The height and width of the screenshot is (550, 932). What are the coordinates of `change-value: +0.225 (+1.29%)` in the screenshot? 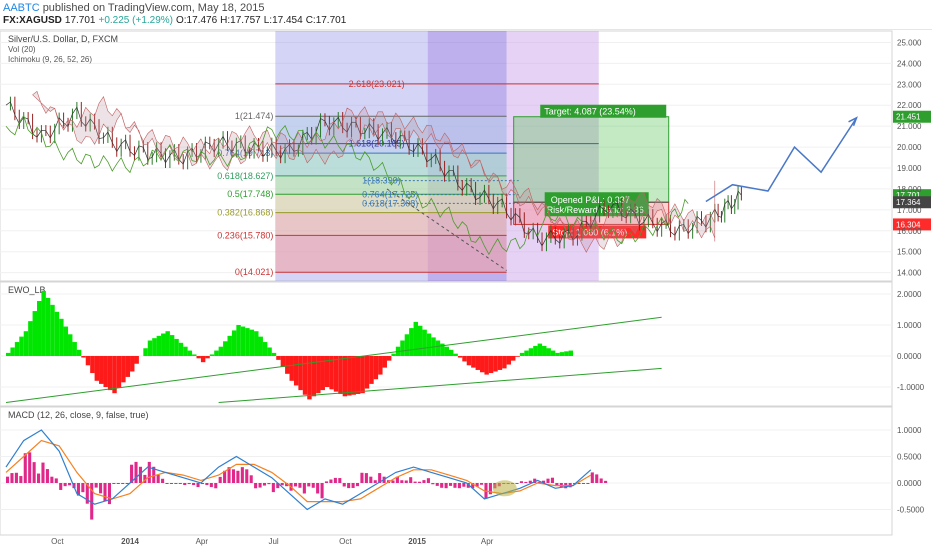 It's located at (136, 20).